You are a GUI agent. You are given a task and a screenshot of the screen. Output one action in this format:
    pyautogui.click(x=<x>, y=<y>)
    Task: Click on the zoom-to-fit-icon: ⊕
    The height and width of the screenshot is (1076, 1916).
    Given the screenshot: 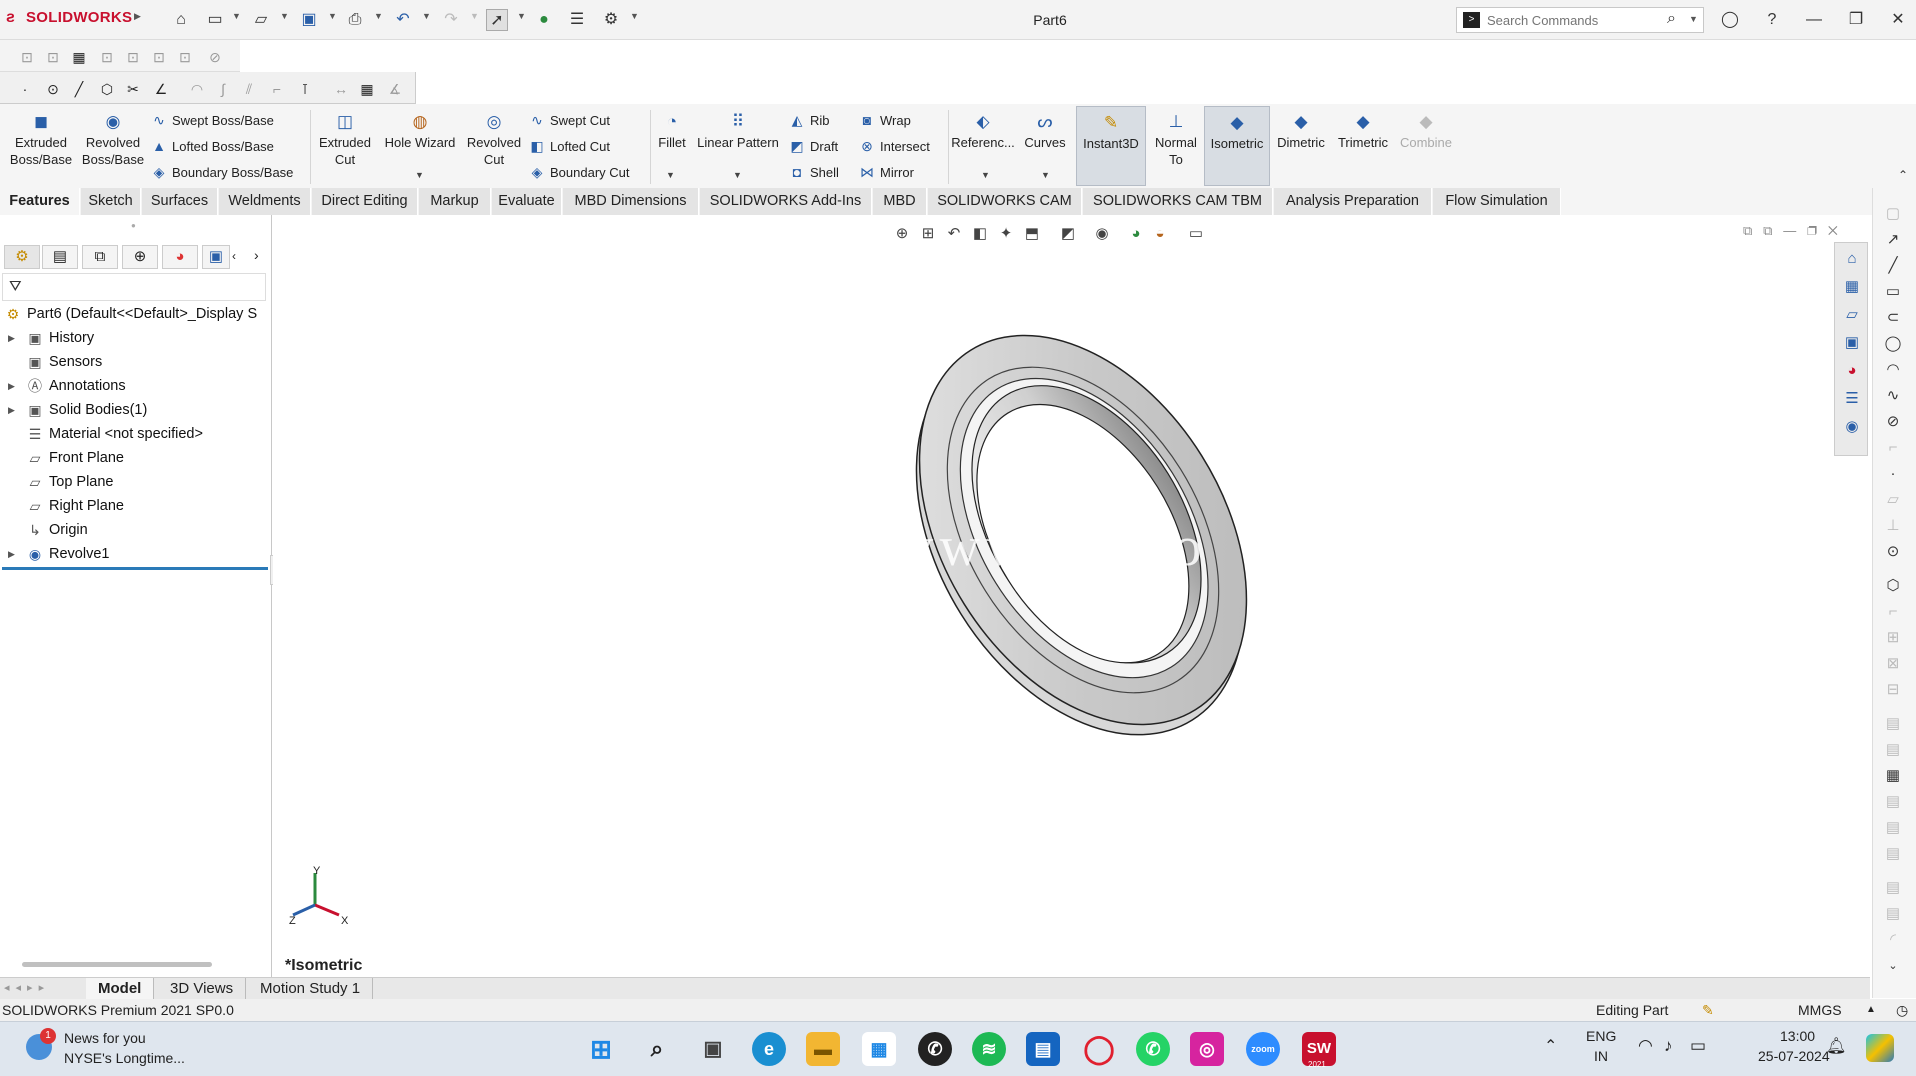 What is the action you would take?
    pyautogui.click(x=902, y=234)
    